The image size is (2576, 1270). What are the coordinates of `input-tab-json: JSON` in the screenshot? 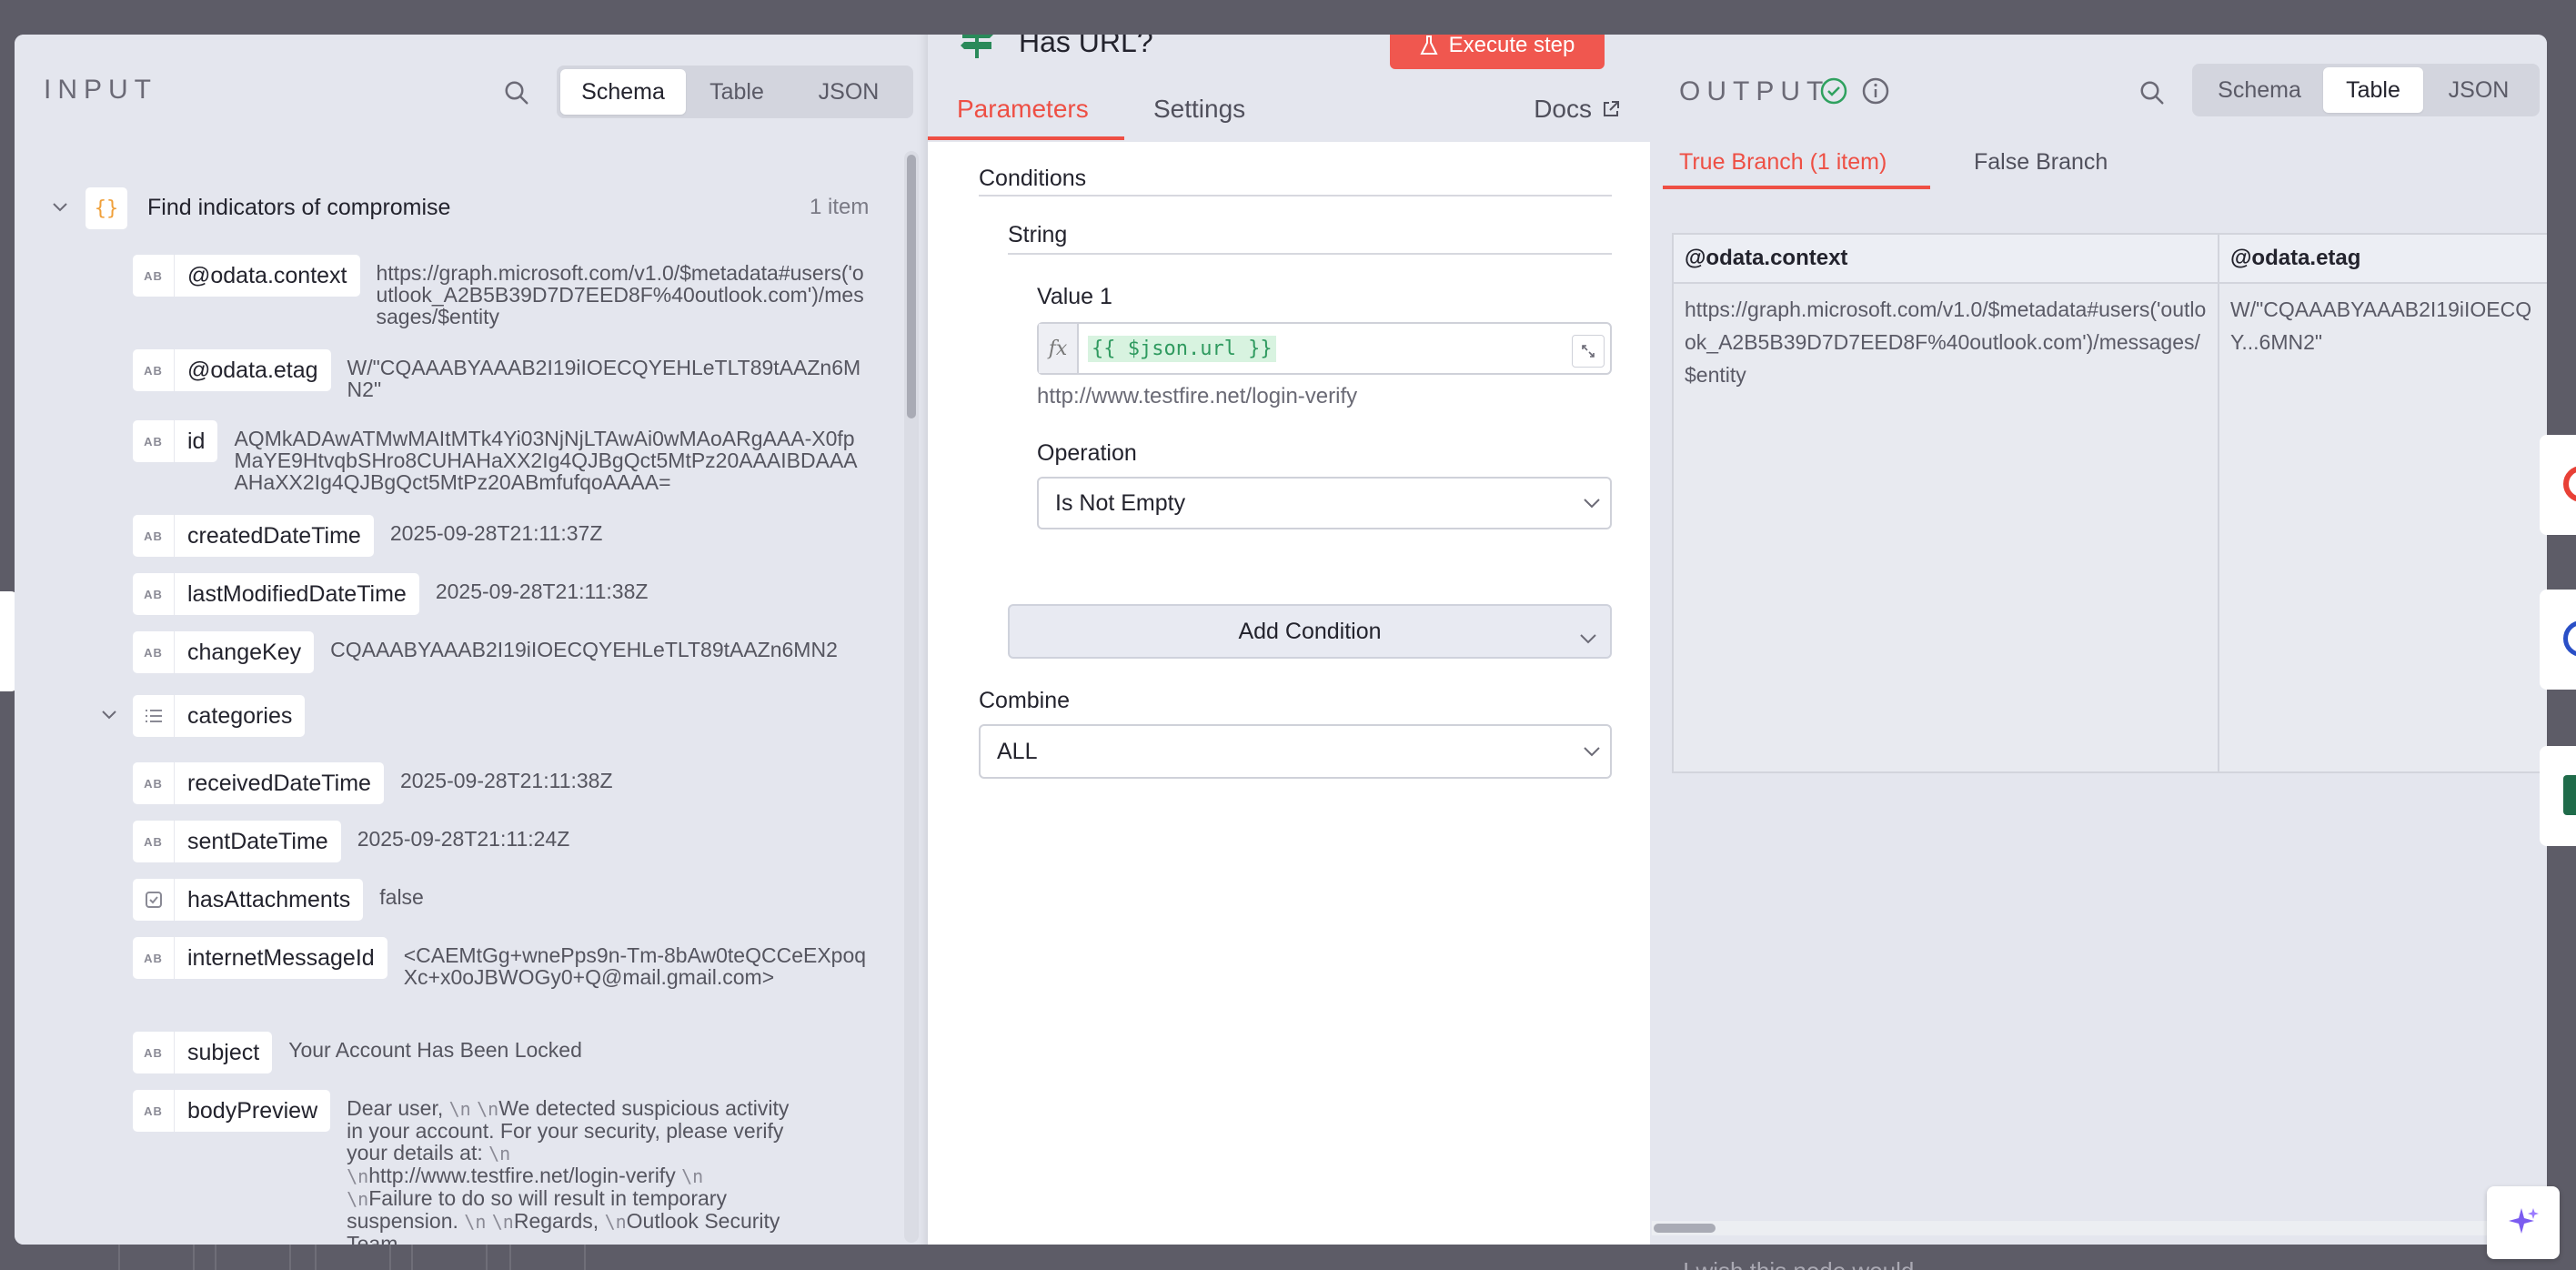 It's located at (849, 92).